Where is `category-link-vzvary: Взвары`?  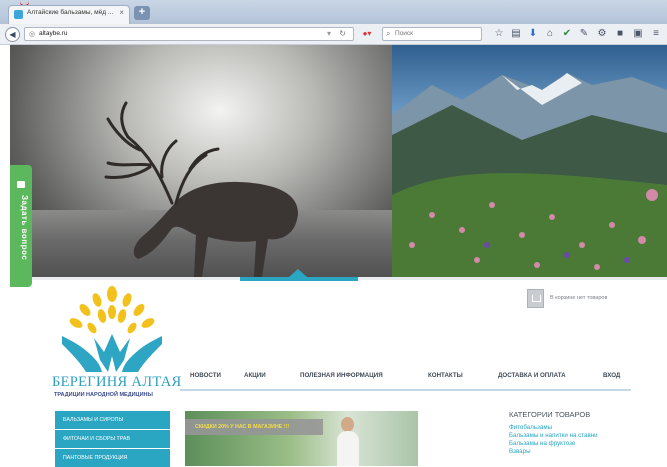
category-link-vzvary: Взвары is located at coordinates (520, 451).